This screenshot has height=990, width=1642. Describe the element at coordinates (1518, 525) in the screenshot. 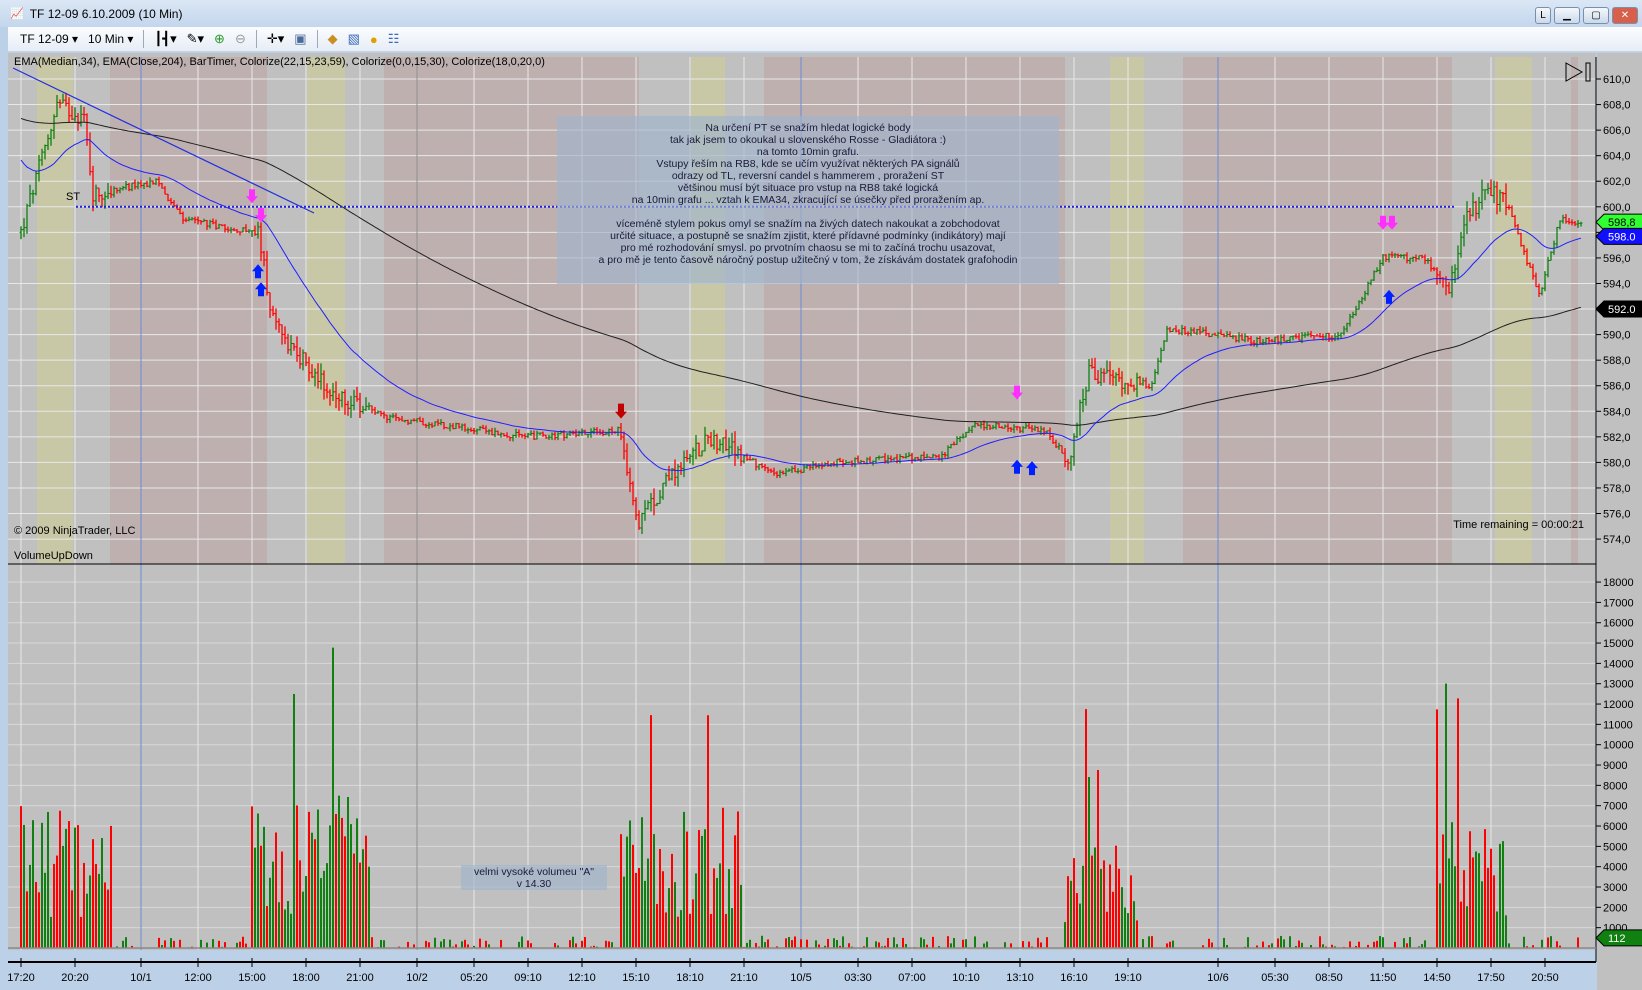

I see `time-remaining-label: Time remaining = 00:00:21` at that location.